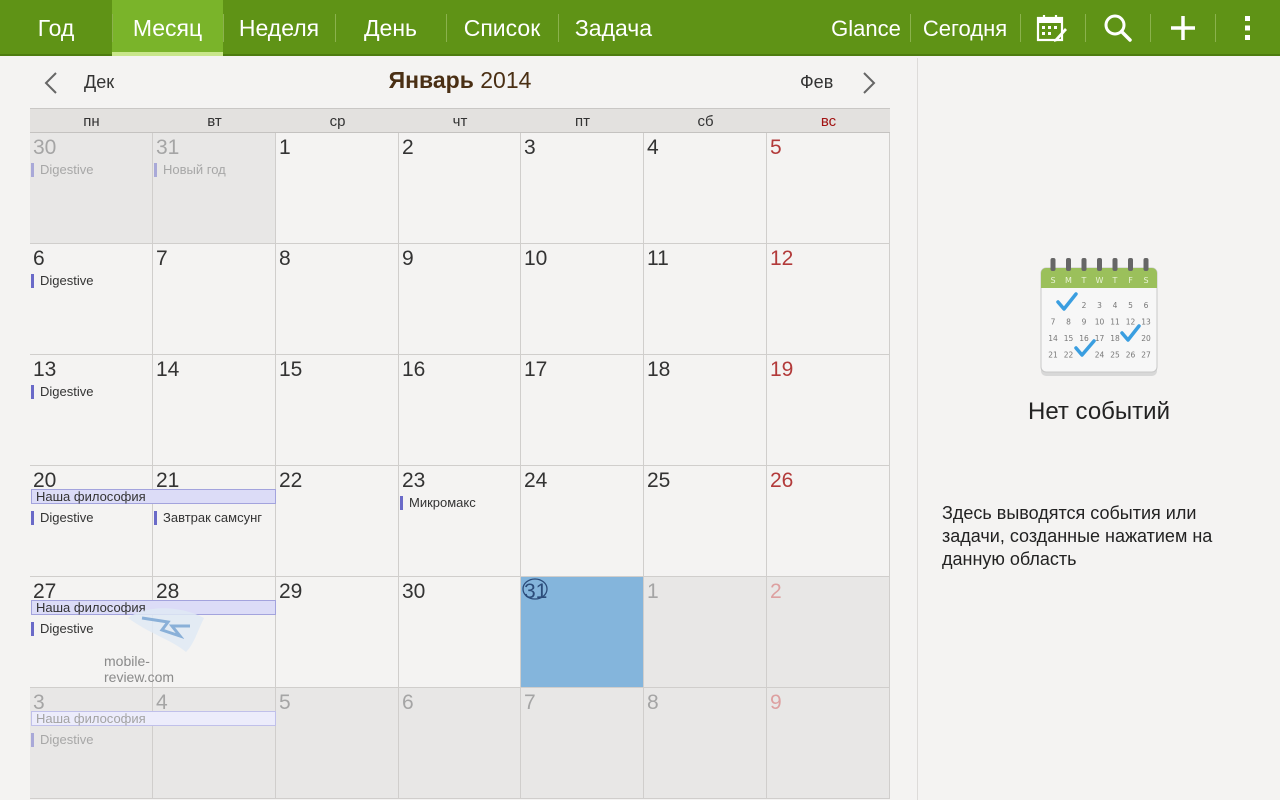  Describe the element at coordinates (1084, 305) in the screenshot. I see `illustration-day: 2` at that location.